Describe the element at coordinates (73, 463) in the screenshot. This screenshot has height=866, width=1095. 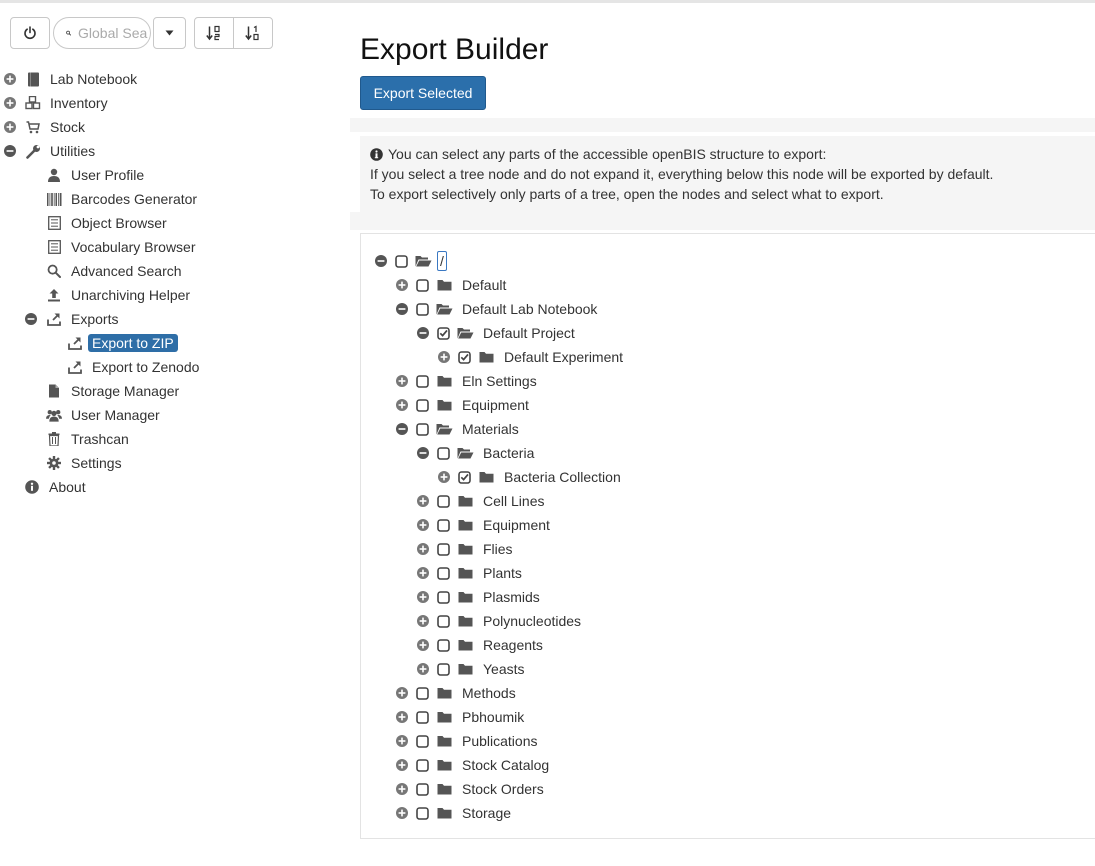
I see `sidebar-item: Settings` at that location.